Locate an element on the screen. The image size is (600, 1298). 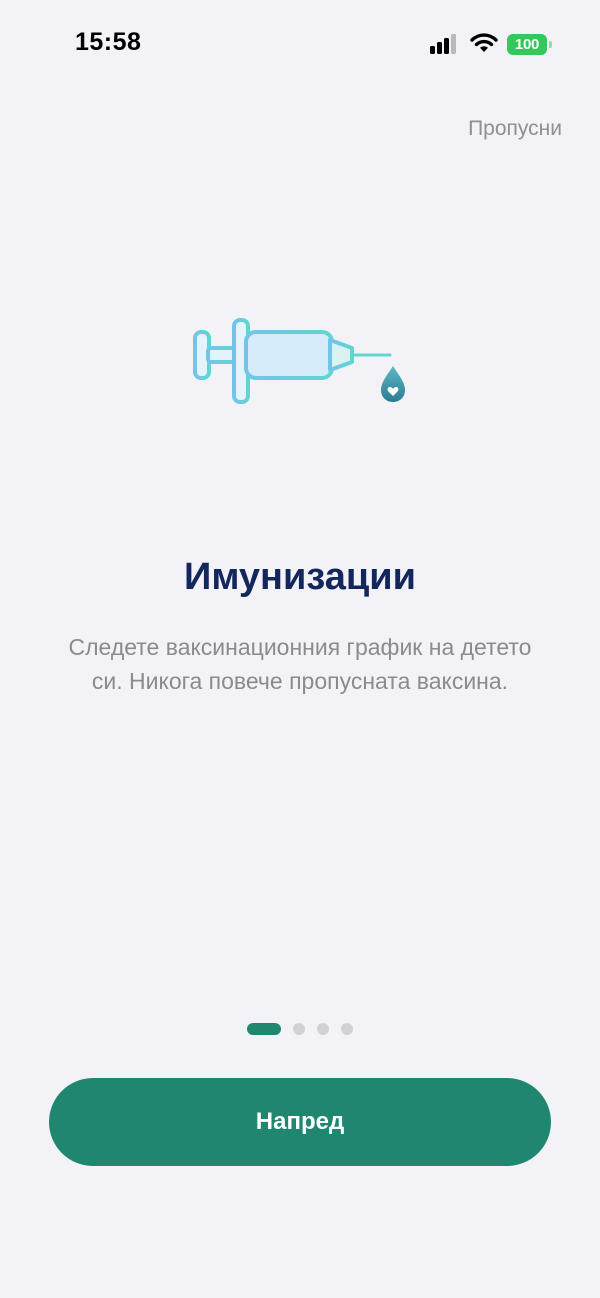
page-indicator is located at coordinates (300, 1029).